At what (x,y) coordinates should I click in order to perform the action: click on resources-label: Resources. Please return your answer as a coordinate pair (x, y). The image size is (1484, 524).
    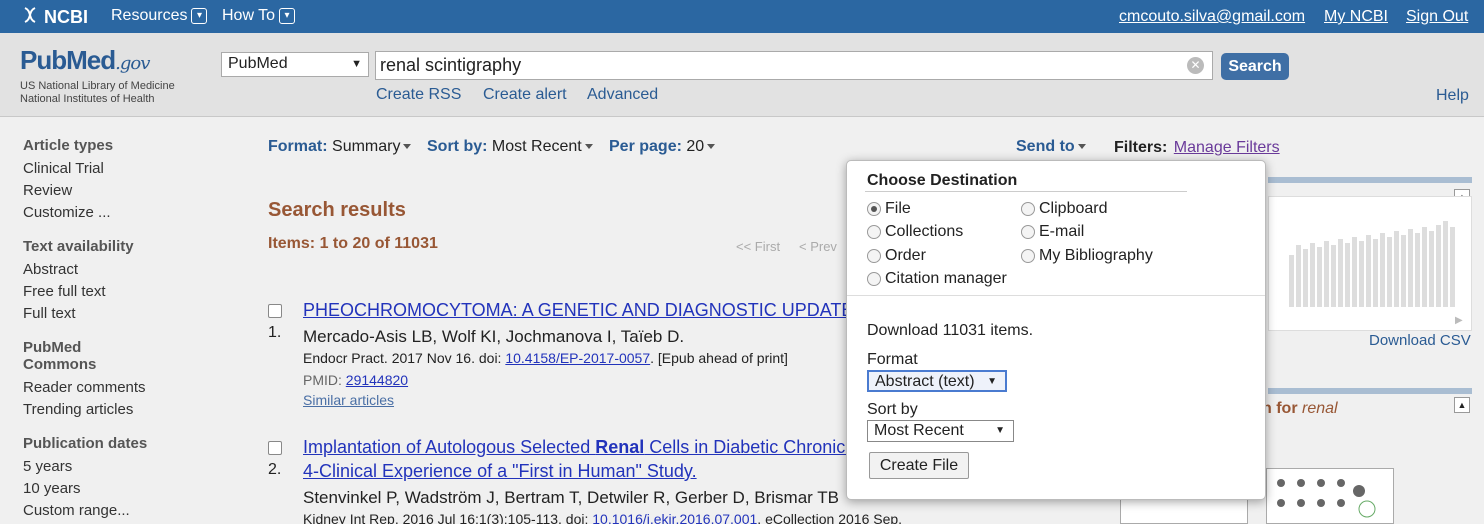
    Looking at the image, I should click on (149, 15).